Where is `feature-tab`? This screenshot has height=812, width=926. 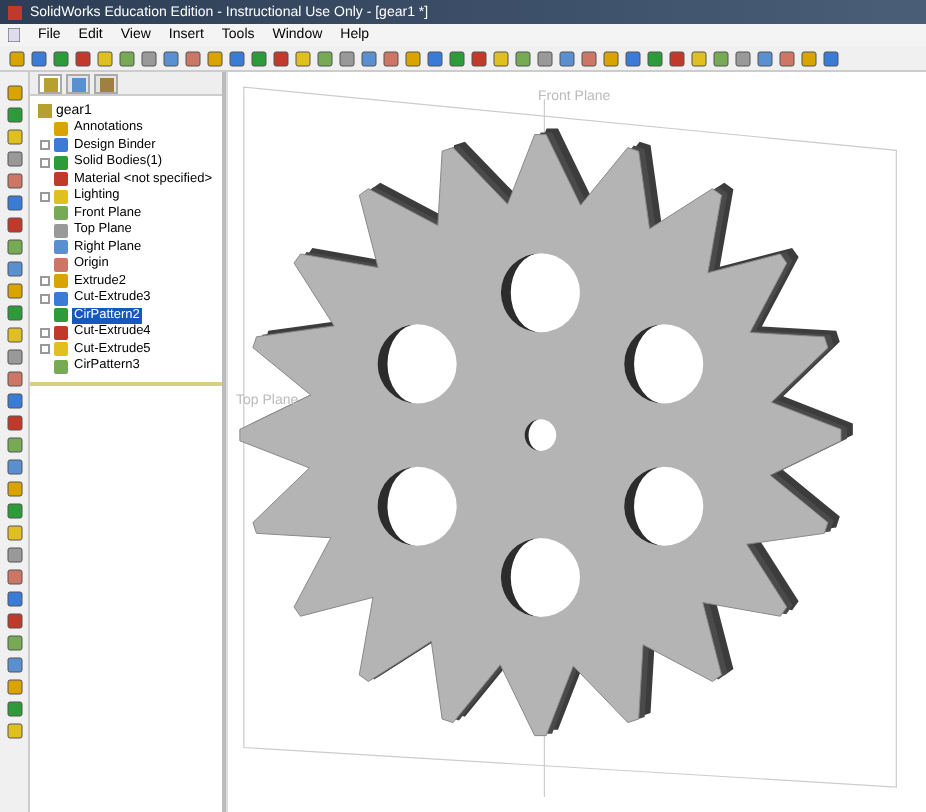
feature-tab is located at coordinates (50, 84).